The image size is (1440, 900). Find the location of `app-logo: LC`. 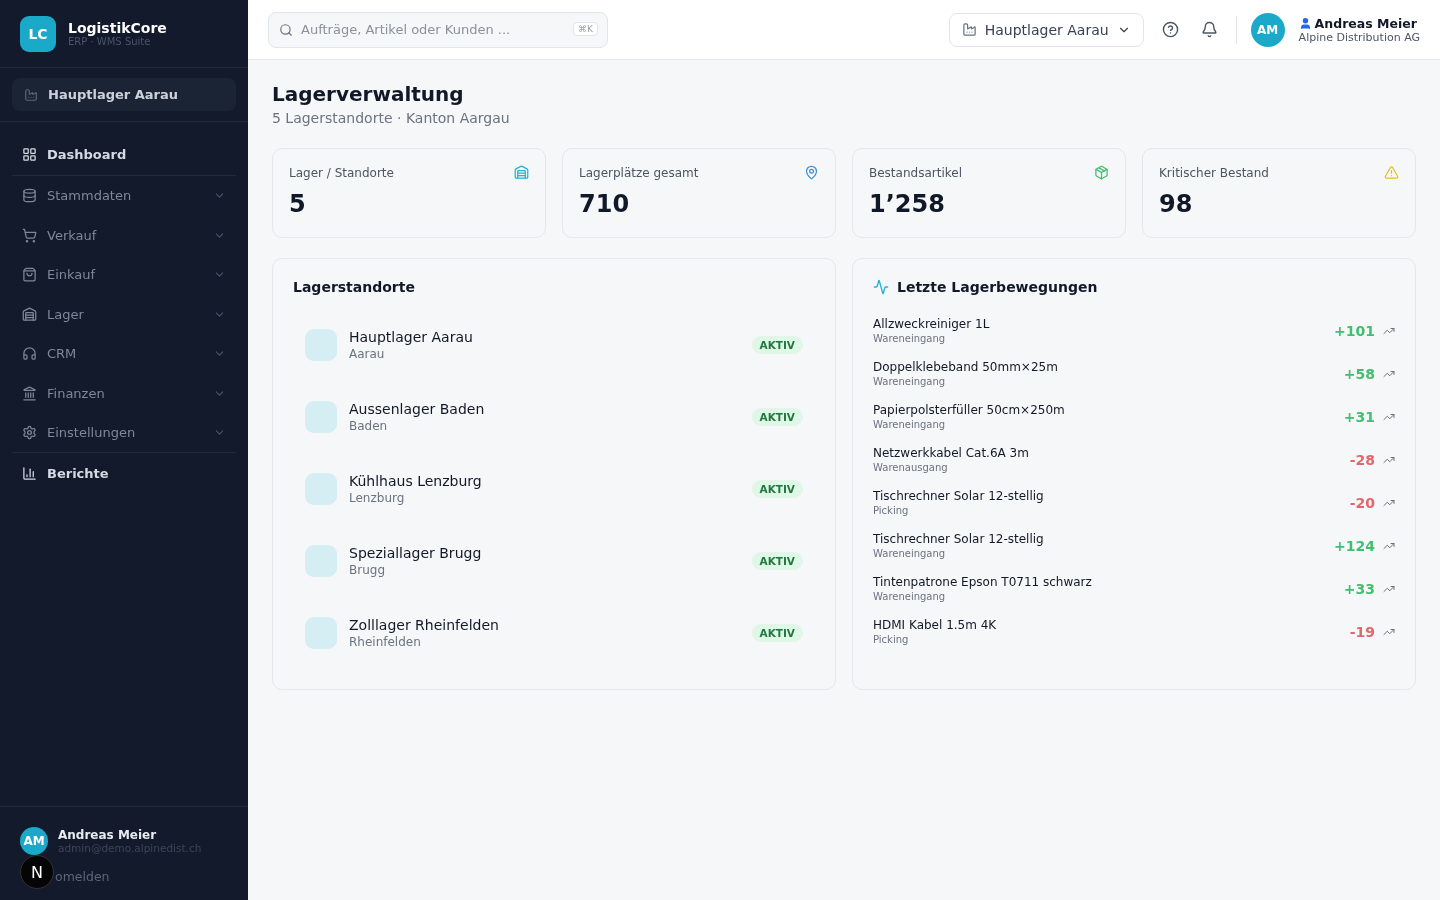

app-logo: LC is located at coordinates (38, 33).